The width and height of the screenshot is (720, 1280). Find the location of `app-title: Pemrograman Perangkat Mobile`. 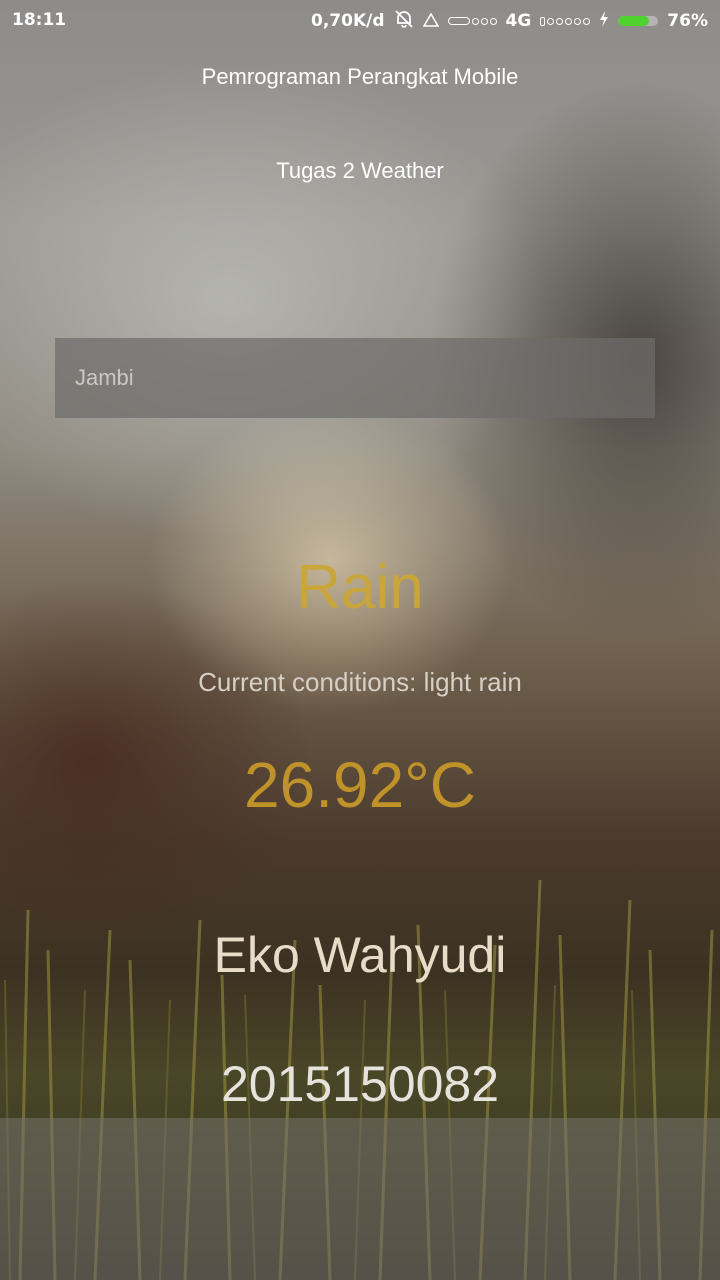

app-title: Pemrograman Perangkat Mobile is located at coordinates (360, 76).